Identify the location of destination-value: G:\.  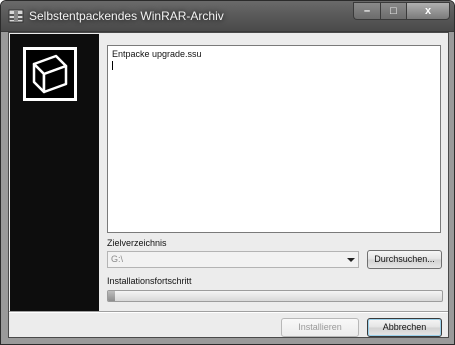
(117, 259).